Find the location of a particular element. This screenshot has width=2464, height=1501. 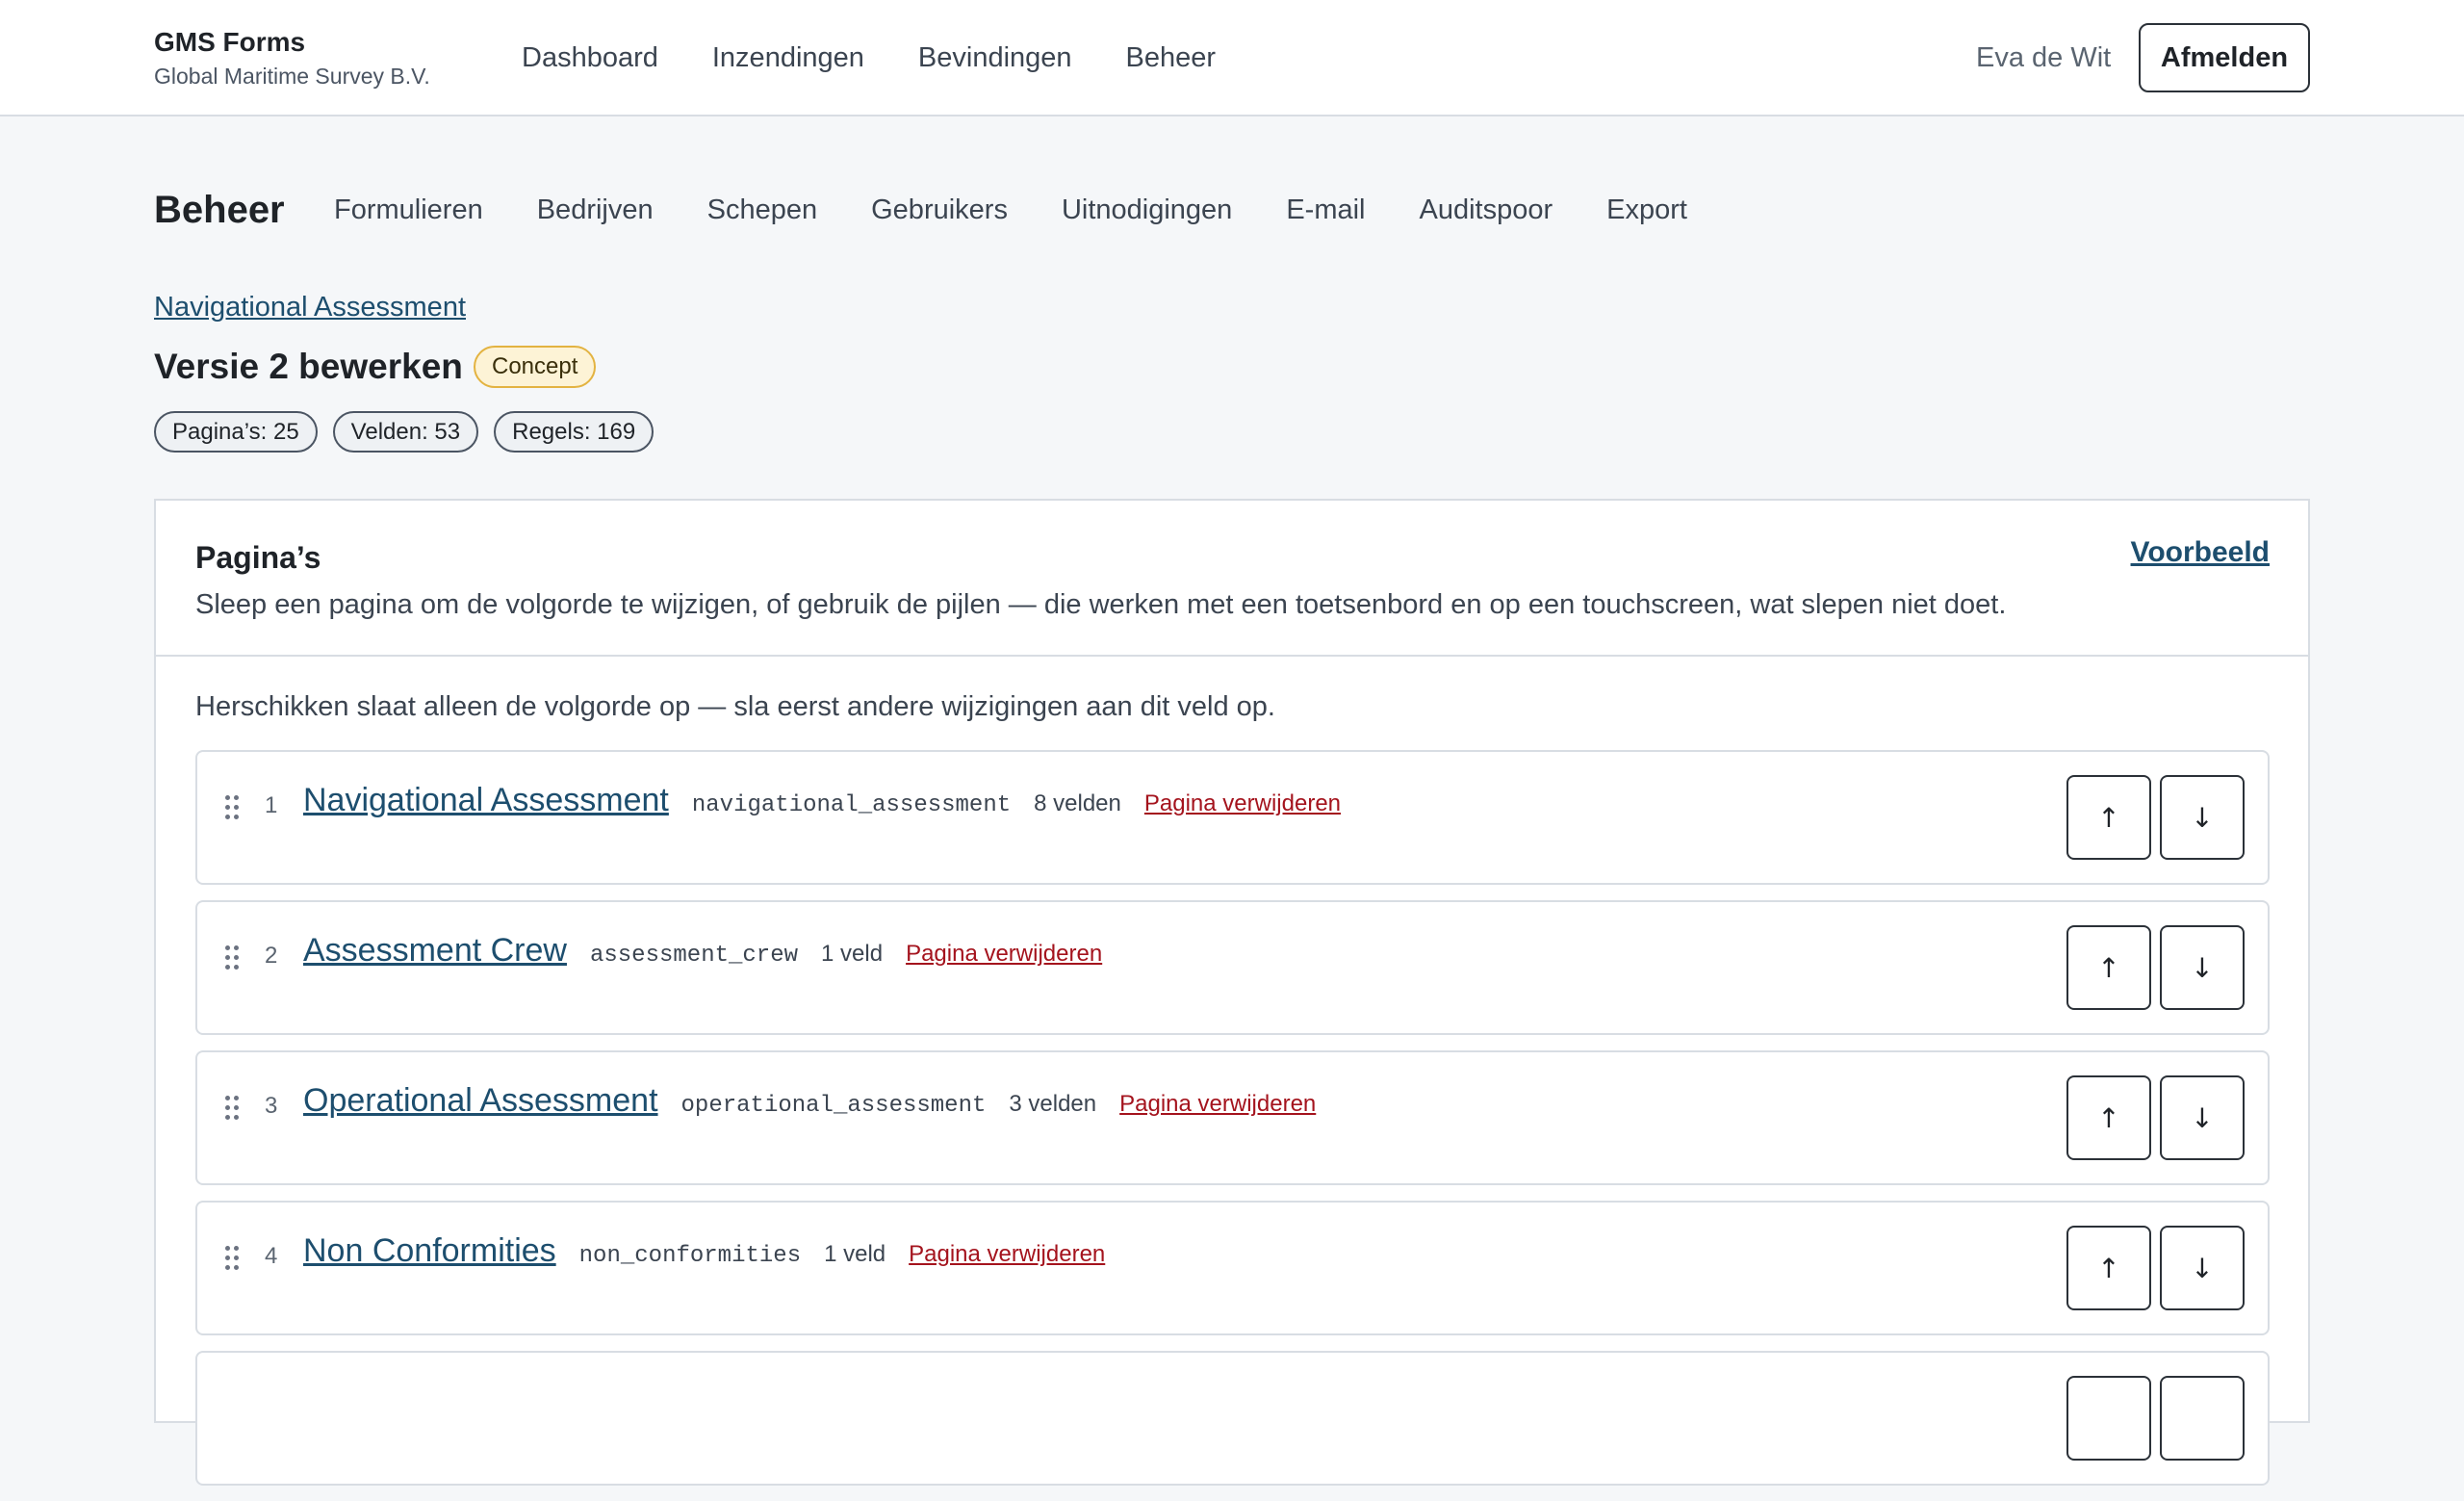

admin-nav-gebruikers: Gebruikers is located at coordinates (939, 210).